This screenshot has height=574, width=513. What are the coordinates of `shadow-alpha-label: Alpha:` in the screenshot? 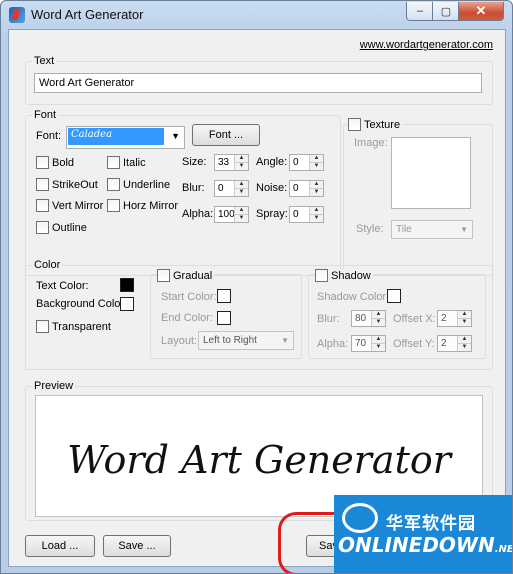 It's located at (333, 344).